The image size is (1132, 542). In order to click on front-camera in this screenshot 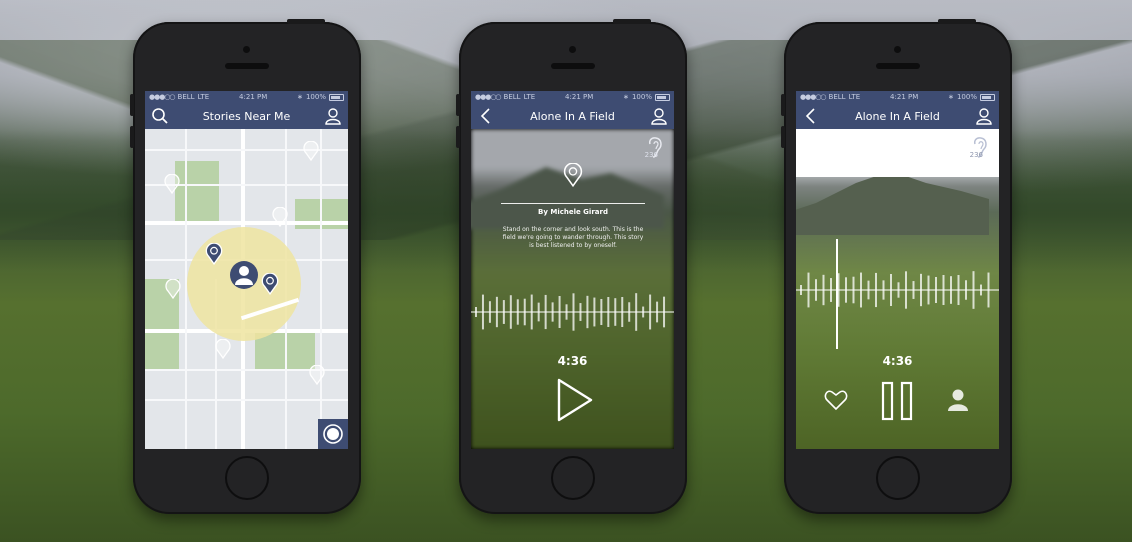, I will do `click(572, 49)`.